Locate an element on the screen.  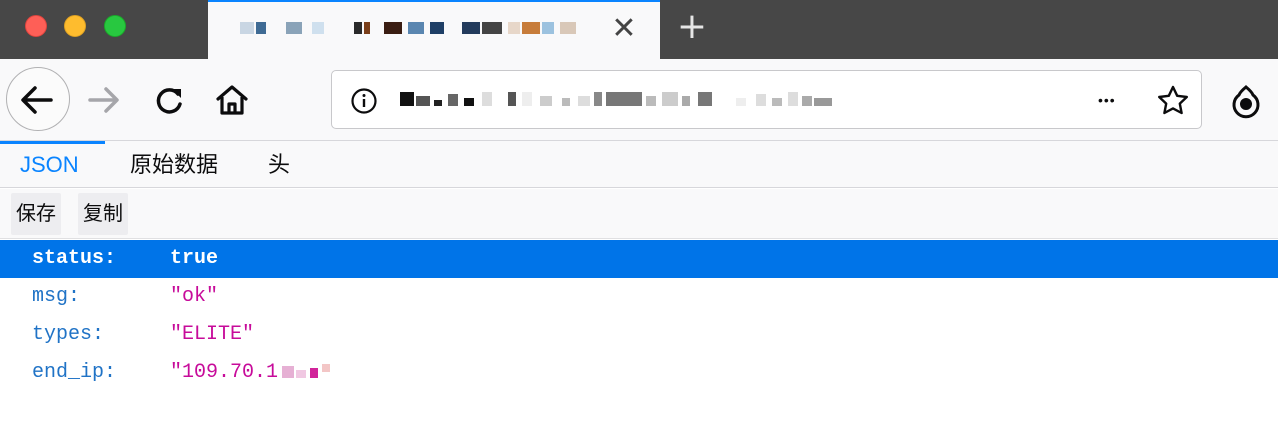
active-tab-indicator is located at coordinates (434, 1).